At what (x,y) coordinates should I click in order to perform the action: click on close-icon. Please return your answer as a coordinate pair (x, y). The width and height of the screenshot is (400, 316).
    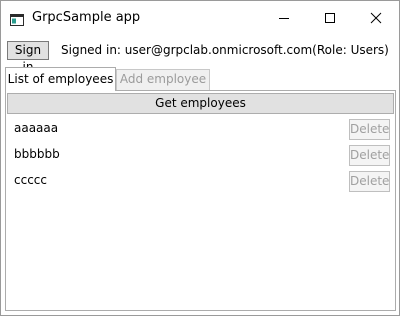
    Looking at the image, I should click on (376, 17).